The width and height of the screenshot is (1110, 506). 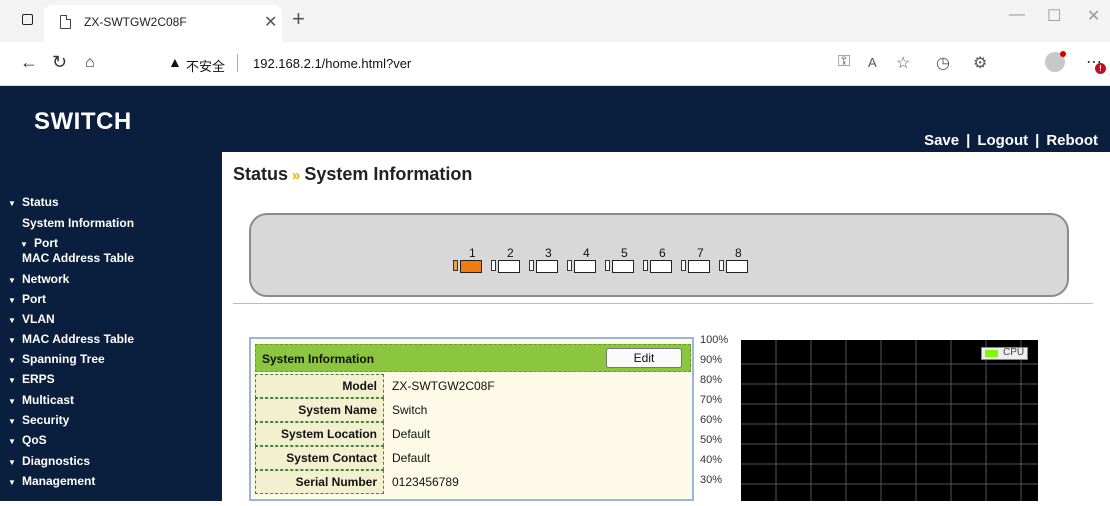 What do you see at coordinates (78, 258) in the screenshot?
I see `sidebar-item-mac-address-table-sub: MAC Address Table` at bounding box center [78, 258].